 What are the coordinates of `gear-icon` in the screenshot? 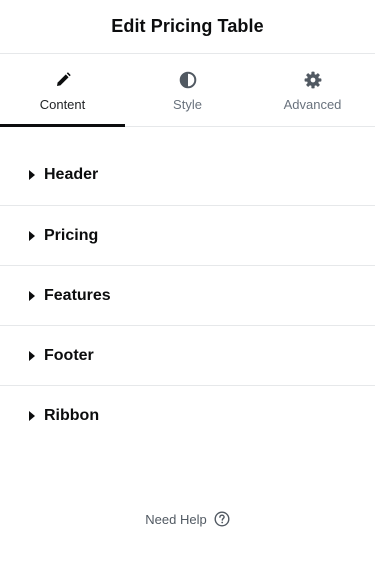 It's located at (313, 80).